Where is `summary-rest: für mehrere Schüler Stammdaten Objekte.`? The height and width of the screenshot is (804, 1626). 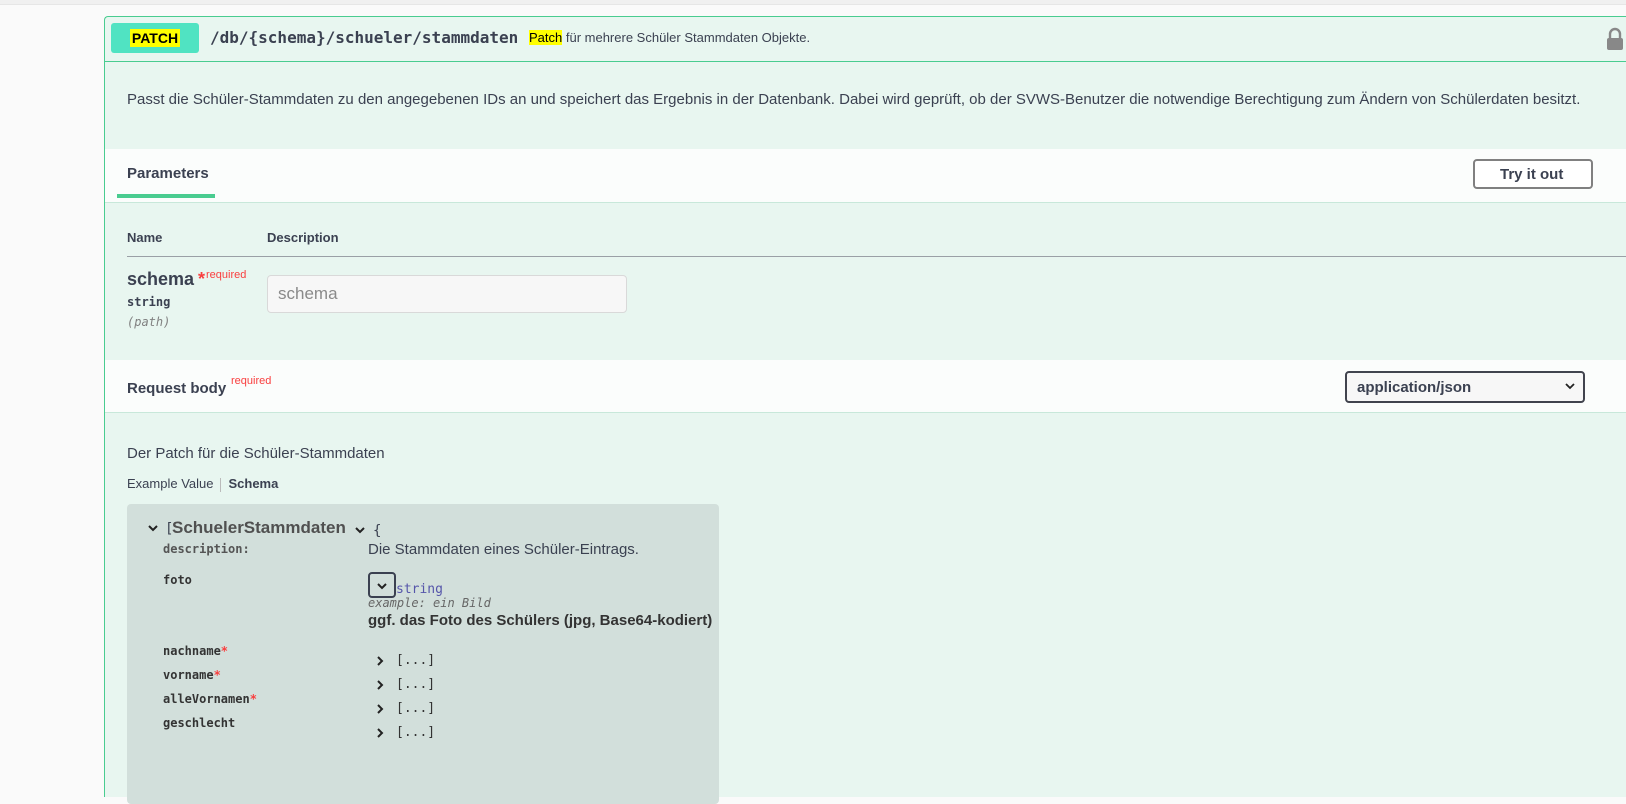
summary-rest: für mehrere Schüler Stammdaten Objekte. is located at coordinates (686, 37).